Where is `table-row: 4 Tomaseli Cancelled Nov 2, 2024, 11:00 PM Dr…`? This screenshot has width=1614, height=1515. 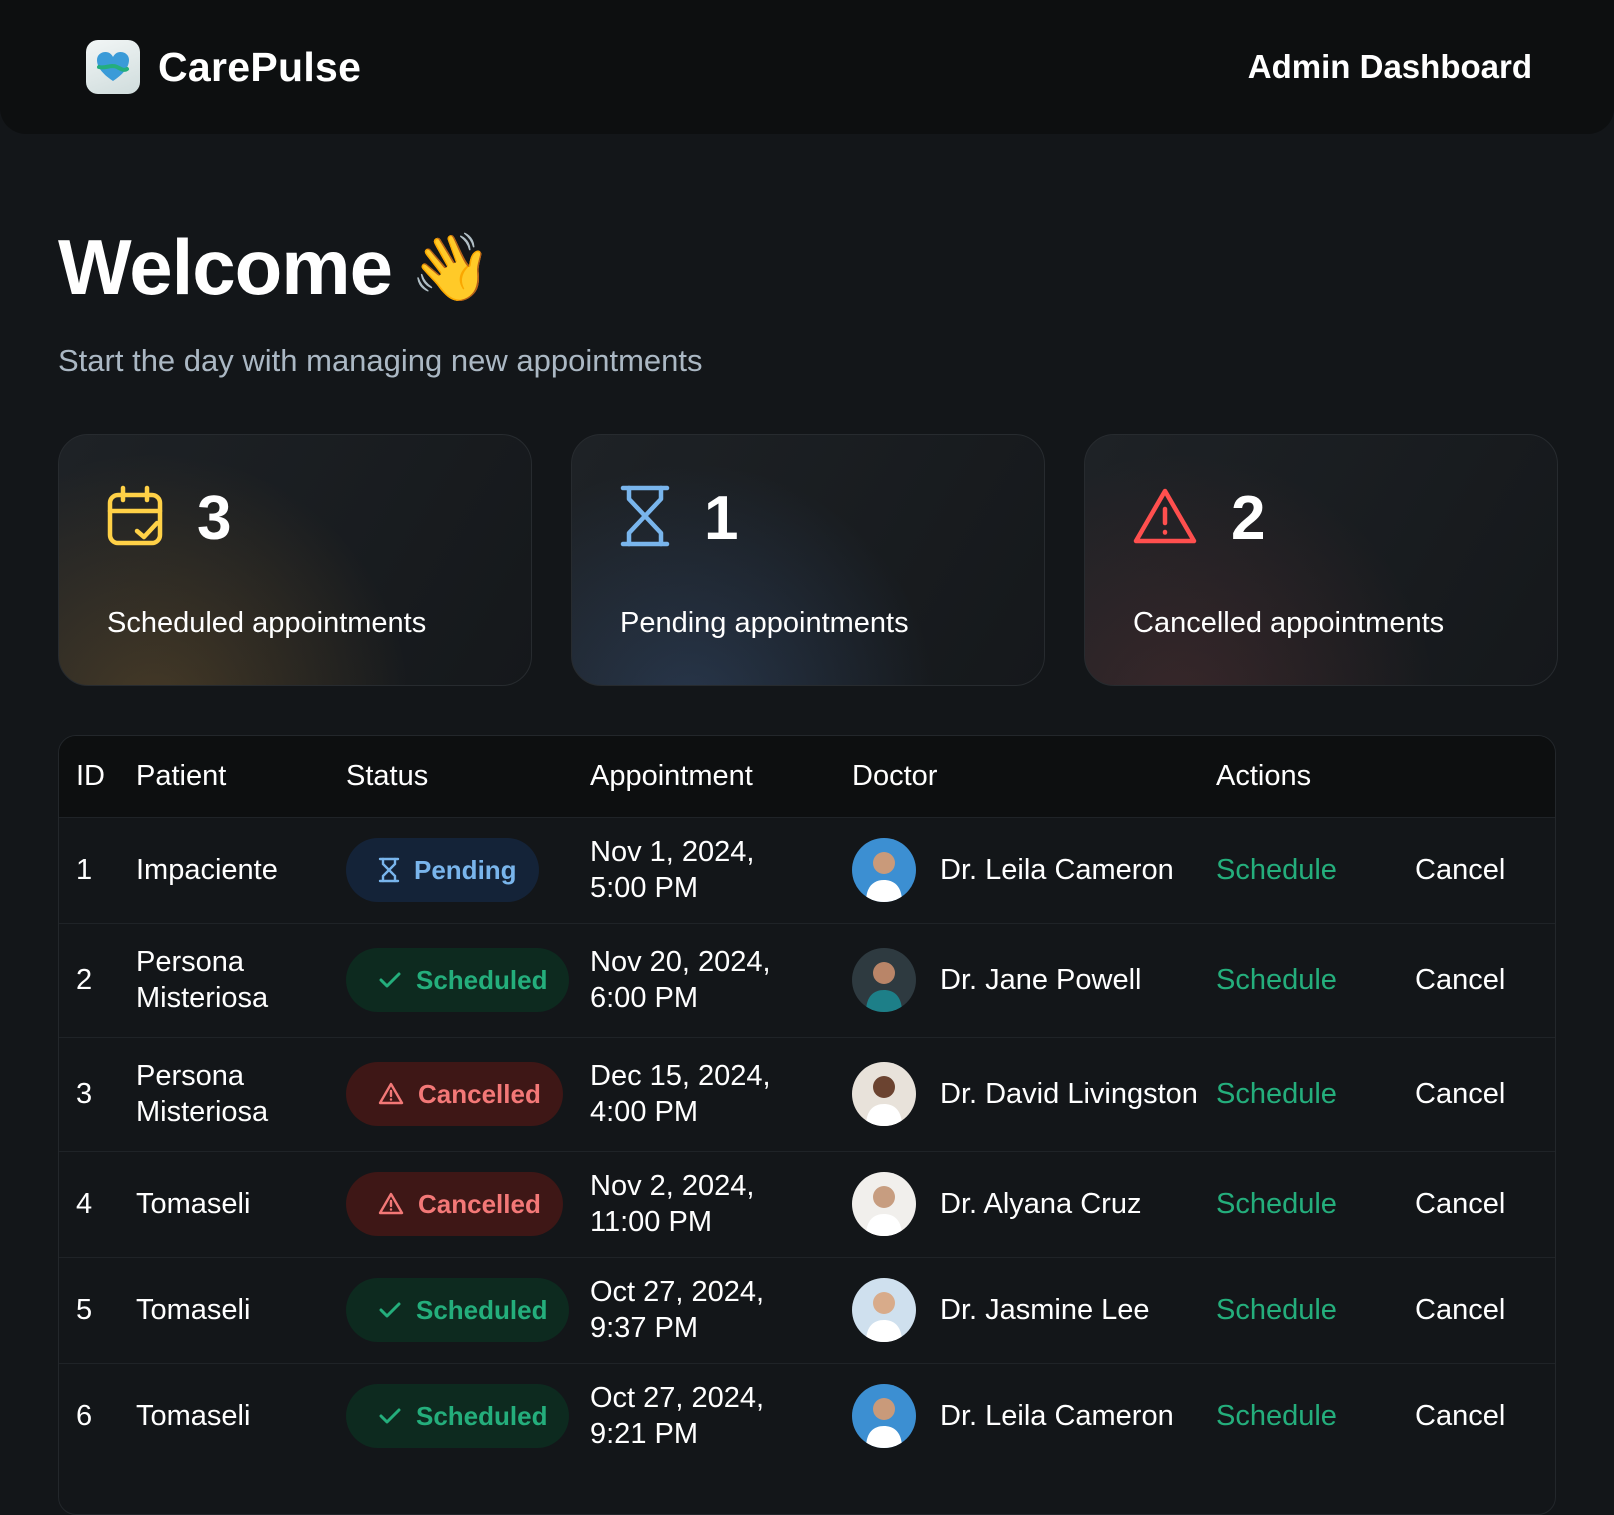
table-row: 4 Tomaseli Cancelled Nov 2, 2024, 11:00 PM Dr… is located at coordinates (807, 1203).